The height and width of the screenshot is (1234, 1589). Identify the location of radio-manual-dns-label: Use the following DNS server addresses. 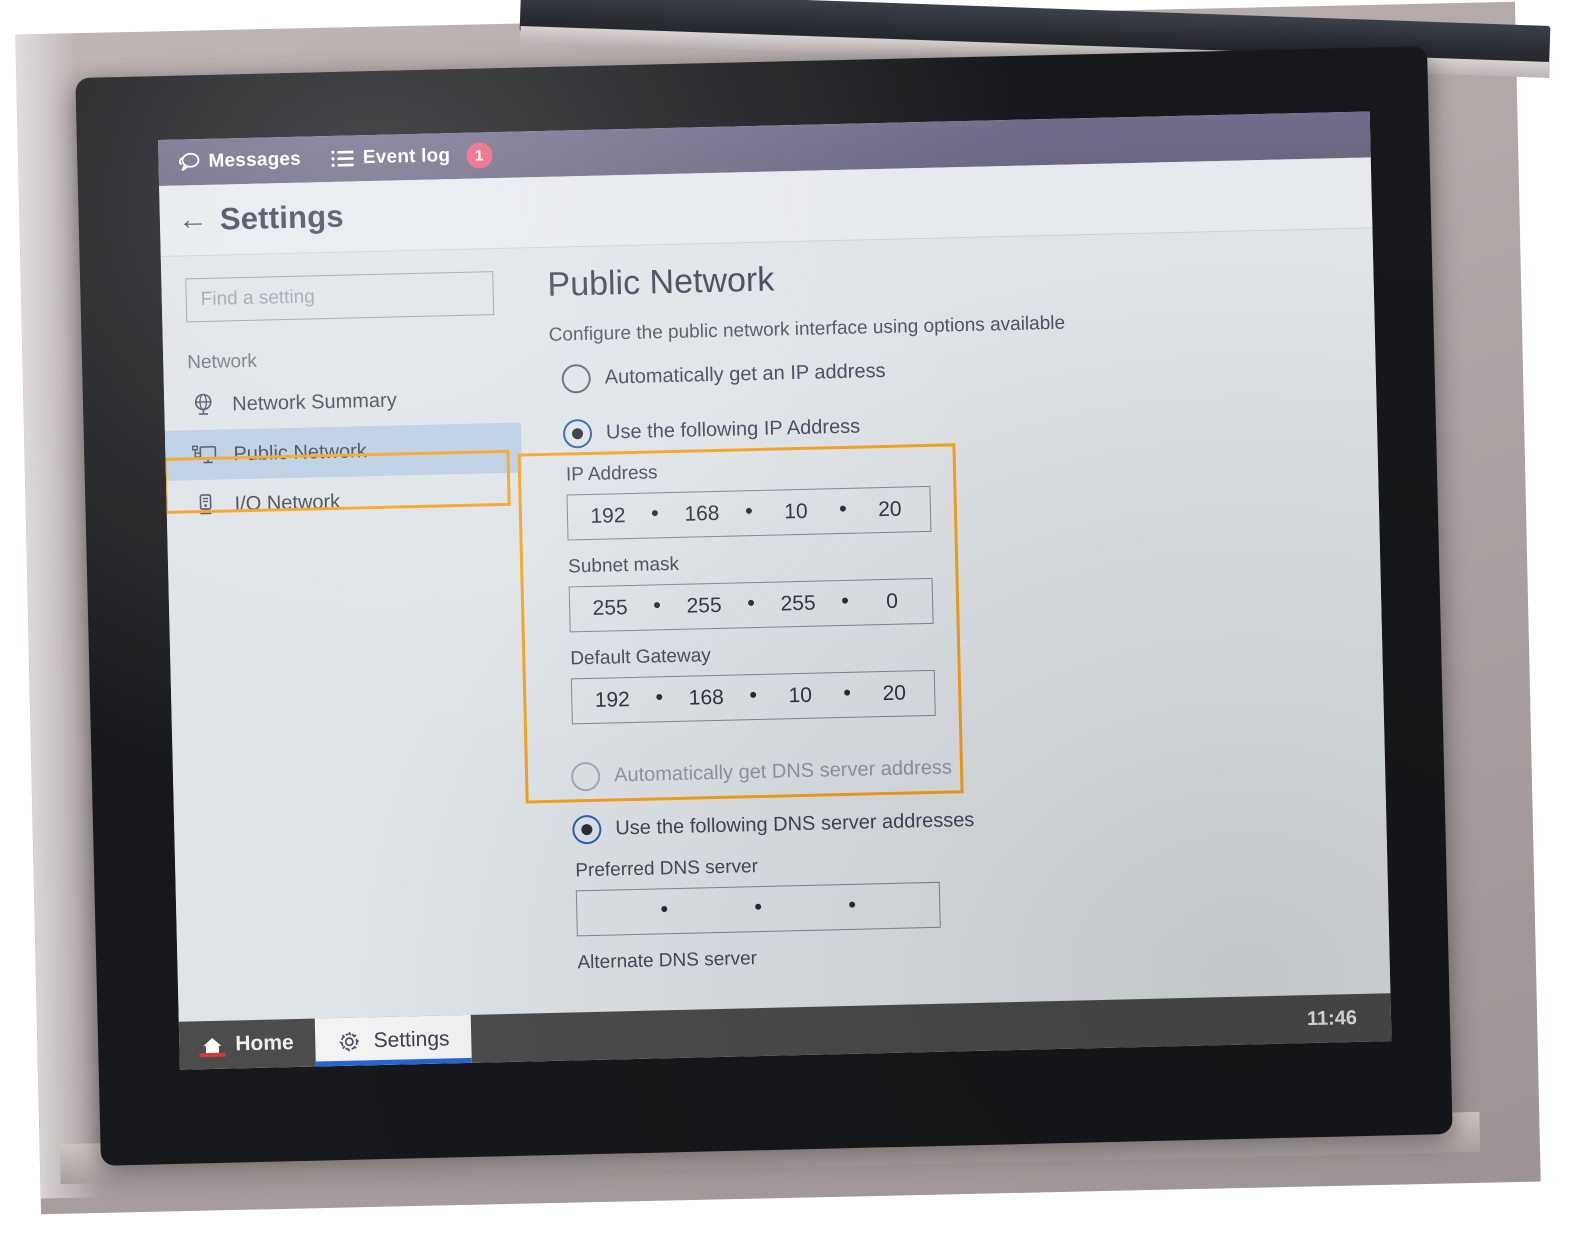
(795, 824).